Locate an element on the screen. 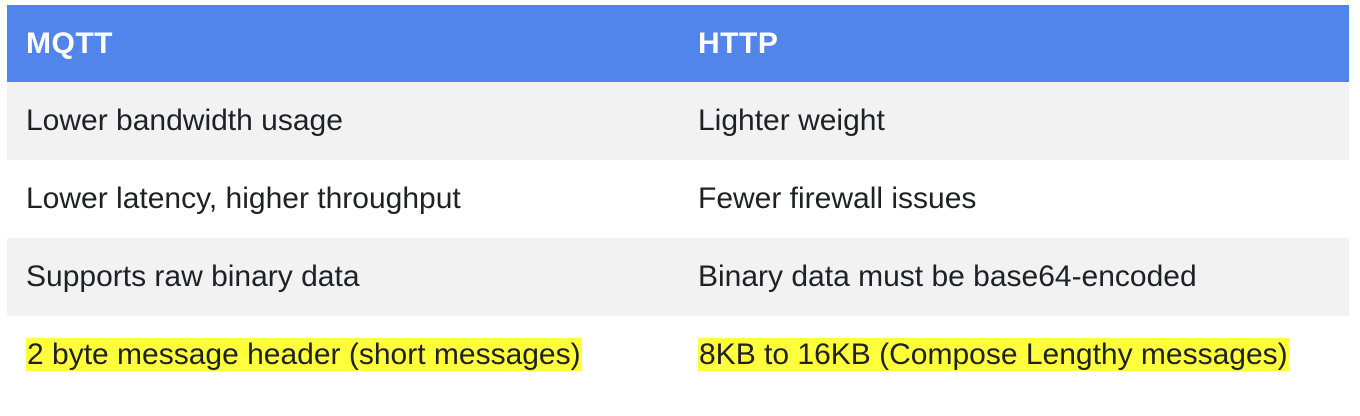  table-cell: Lower bandwidth usage is located at coordinates (343, 121).